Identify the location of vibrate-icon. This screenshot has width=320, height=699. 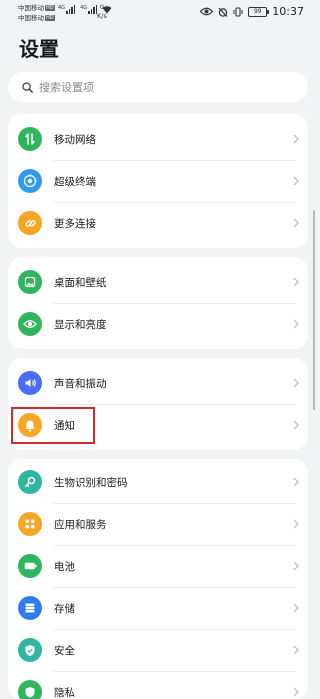
(238, 12).